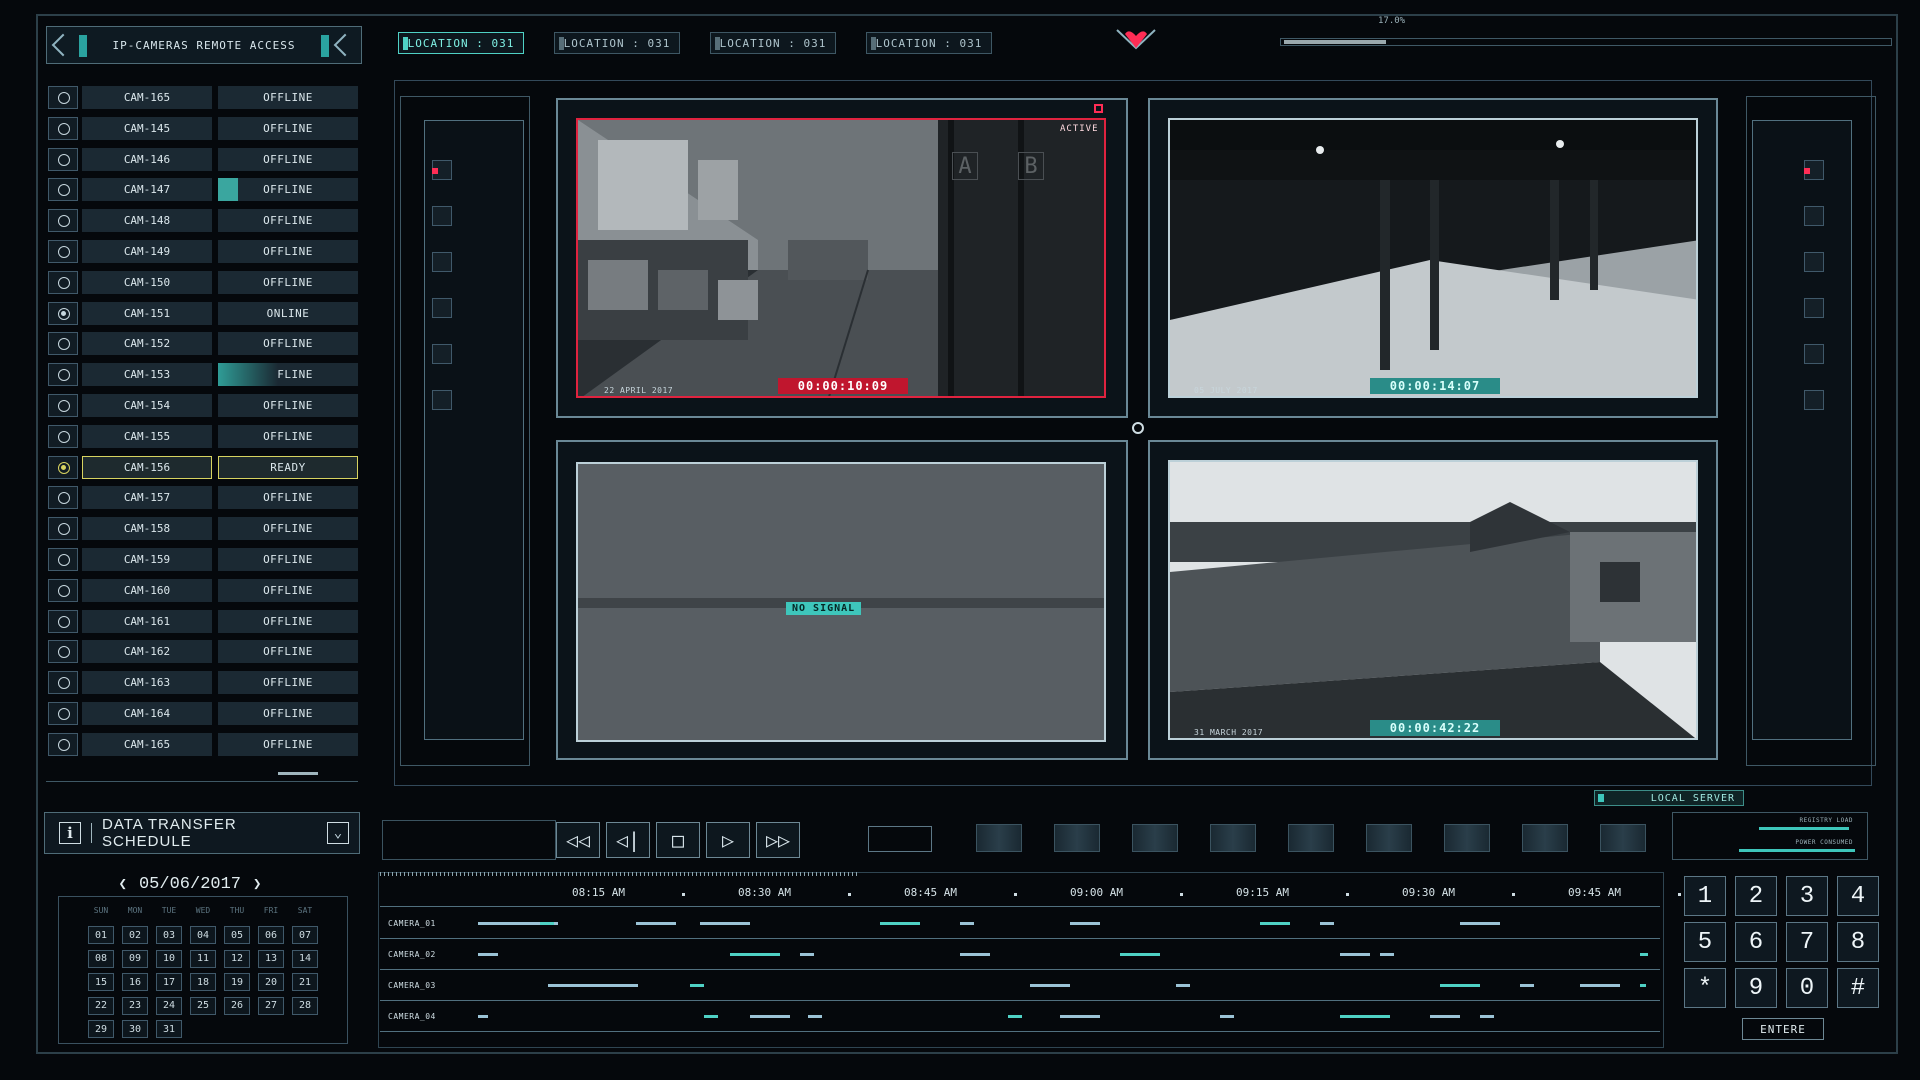 The width and height of the screenshot is (1920, 1080). I want to click on play-button: ▷, so click(728, 840).